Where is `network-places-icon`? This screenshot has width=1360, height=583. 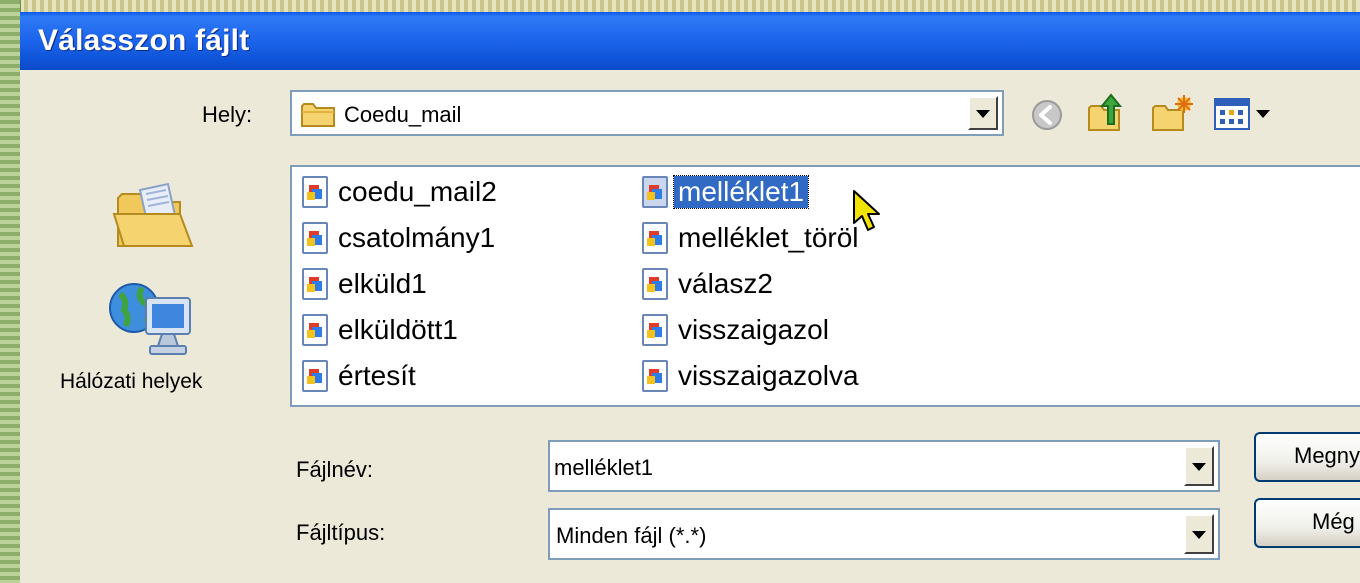
network-places-icon is located at coordinates (152, 318).